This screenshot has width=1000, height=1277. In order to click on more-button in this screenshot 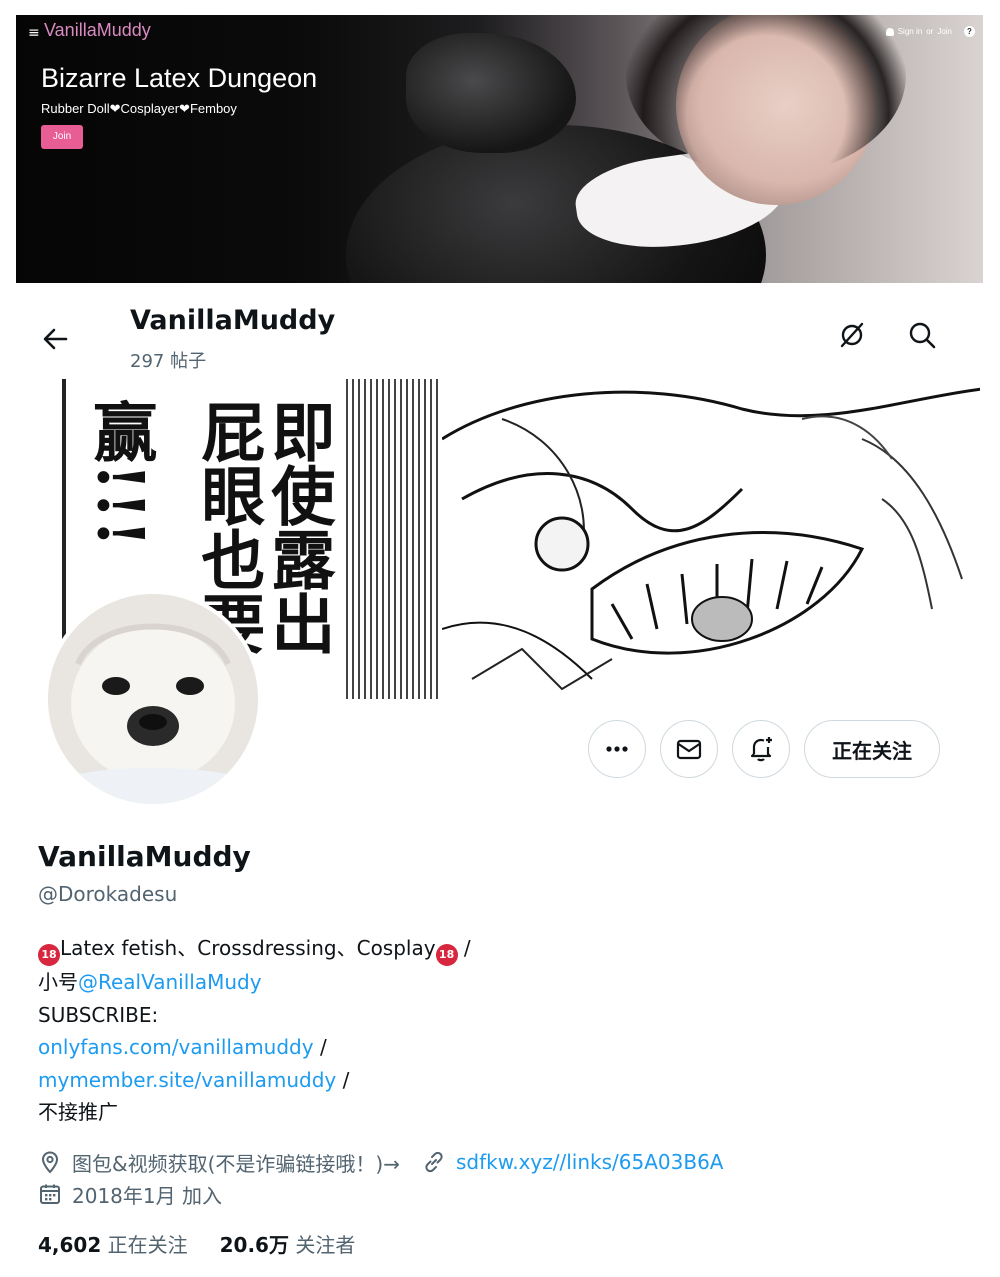, I will do `click(617, 749)`.